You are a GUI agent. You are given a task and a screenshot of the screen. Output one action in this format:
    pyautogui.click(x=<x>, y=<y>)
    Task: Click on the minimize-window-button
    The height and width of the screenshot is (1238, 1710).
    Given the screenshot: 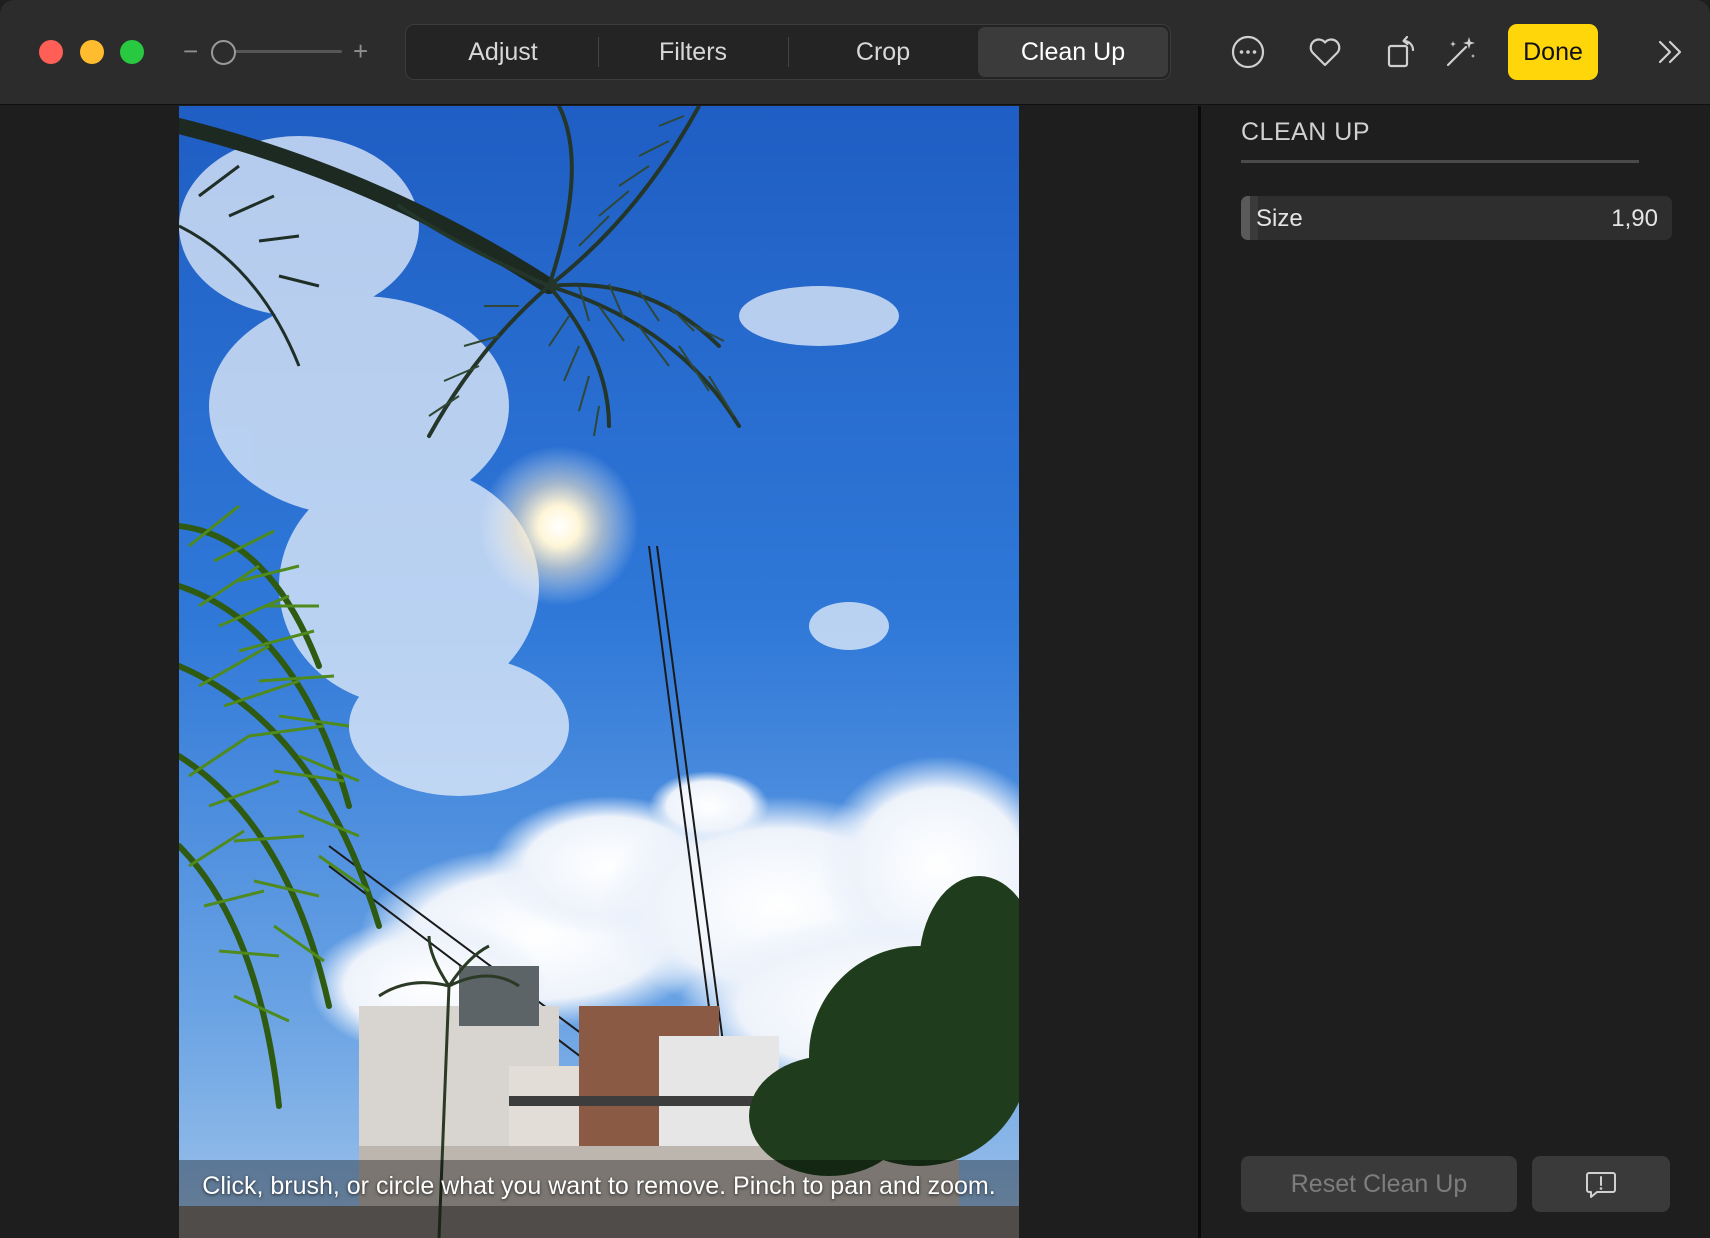 What is the action you would take?
    pyautogui.click(x=92, y=52)
    